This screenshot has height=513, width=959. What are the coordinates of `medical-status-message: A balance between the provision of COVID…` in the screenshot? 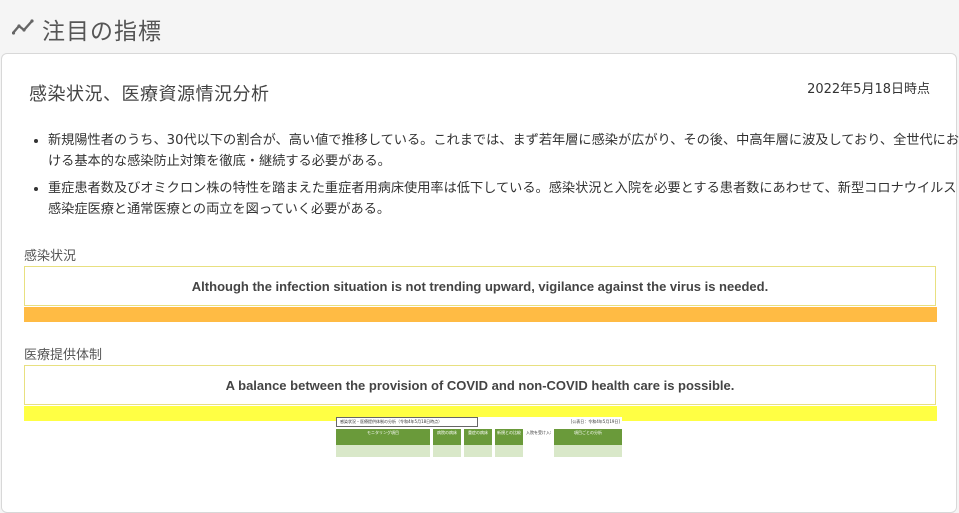 It's located at (480, 385).